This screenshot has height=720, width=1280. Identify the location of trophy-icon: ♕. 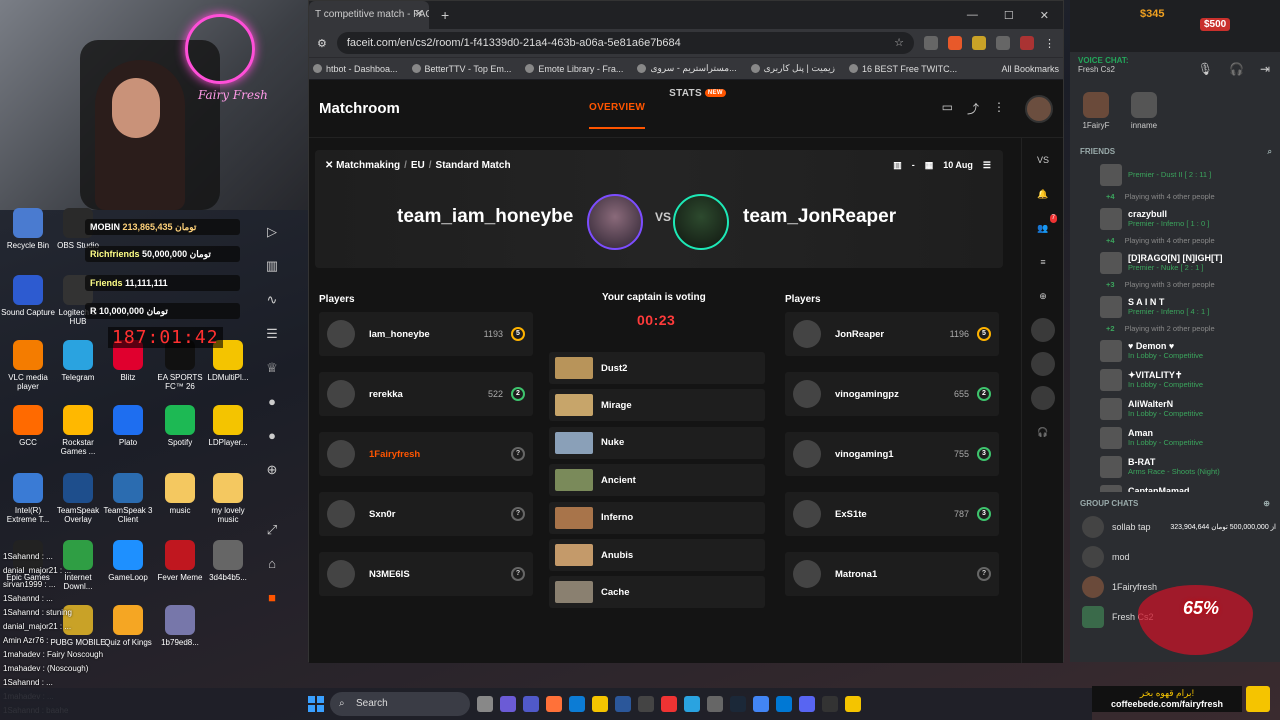
(272, 370).